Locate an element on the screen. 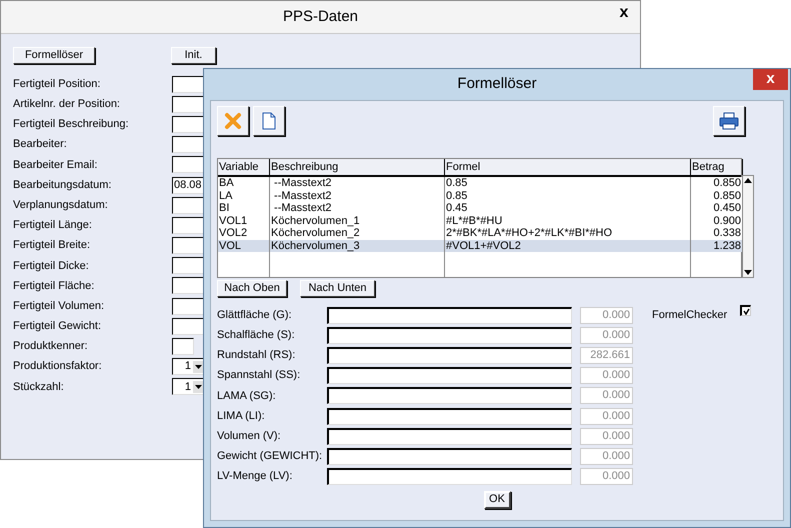 The height and width of the screenshot is (528, 791). field-label: Fertigteil Länge: is located at coordinates (53, 226).